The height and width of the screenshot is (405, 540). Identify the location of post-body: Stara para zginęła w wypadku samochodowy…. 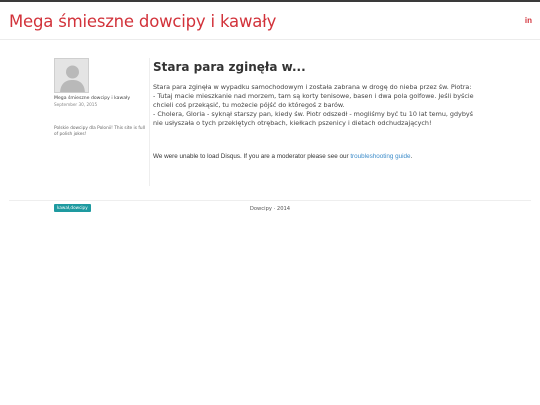
(318, 105).